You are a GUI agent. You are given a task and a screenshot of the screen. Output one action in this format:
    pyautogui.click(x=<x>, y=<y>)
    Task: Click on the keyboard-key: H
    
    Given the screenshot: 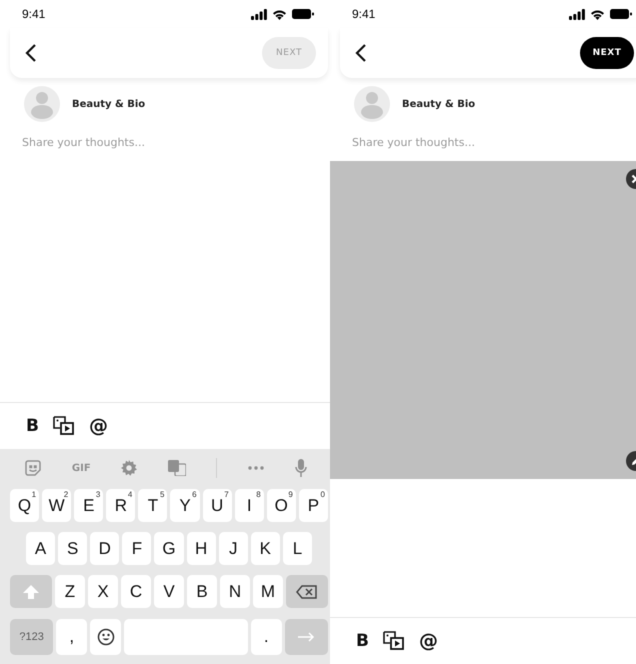 What is the action you would take?
    pyautogui.click(x=201, y=548)
    